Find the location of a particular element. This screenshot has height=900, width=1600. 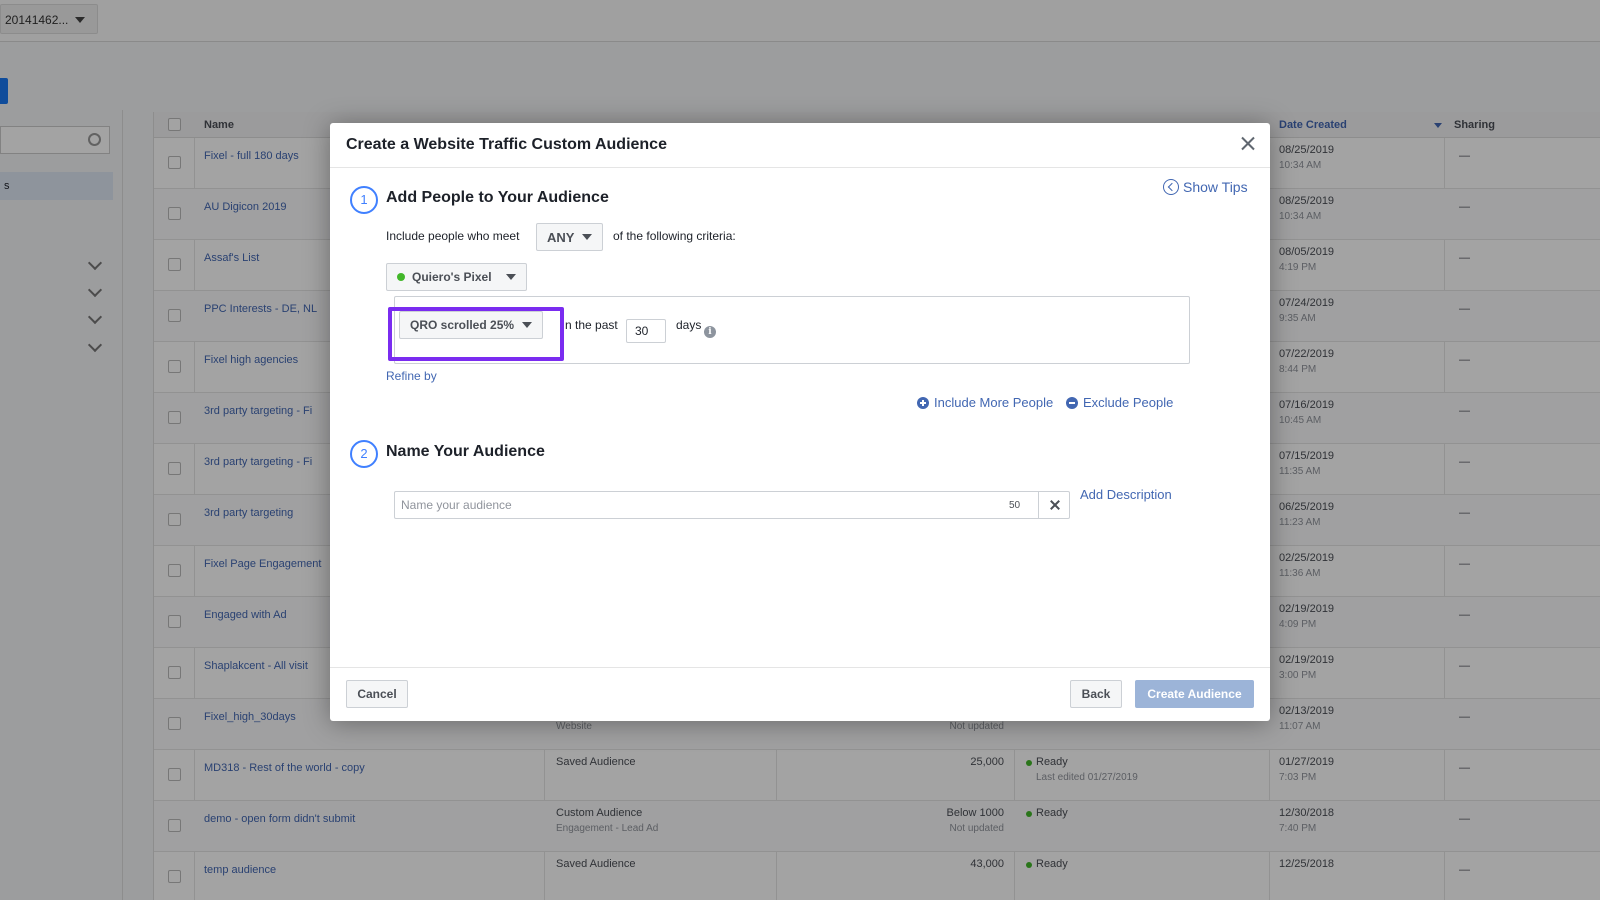

match-any-label: ANY is located at coordinates (561, 237).